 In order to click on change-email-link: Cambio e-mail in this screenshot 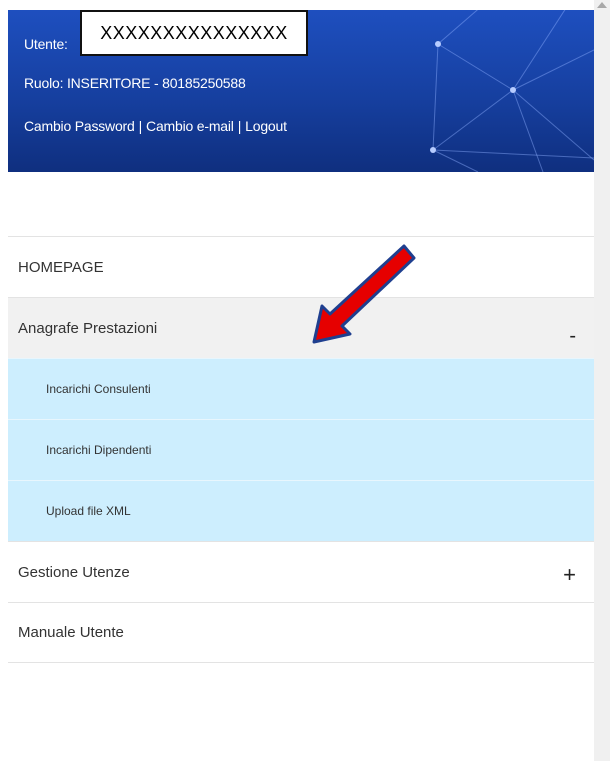, I will do `click(190, 126)`.